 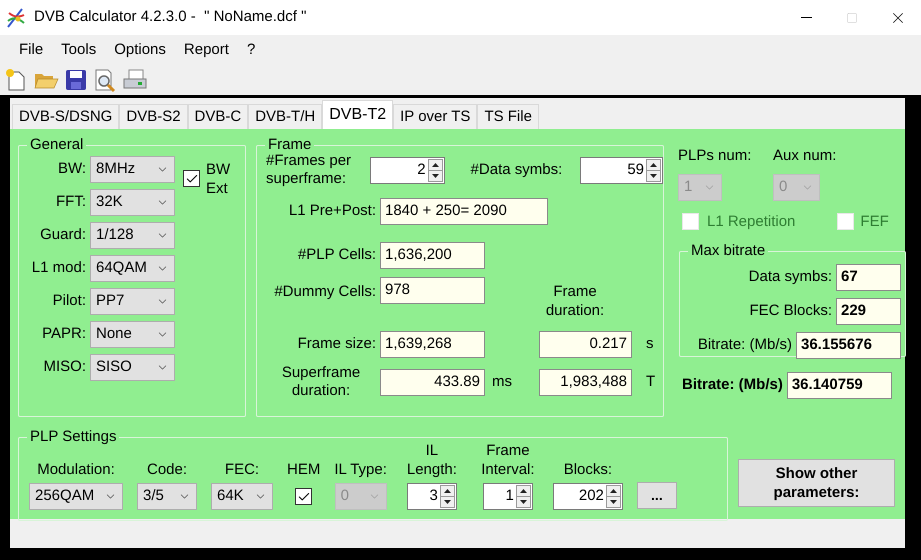 I want to click on print-preview-icon, so click(x=105, y=80).